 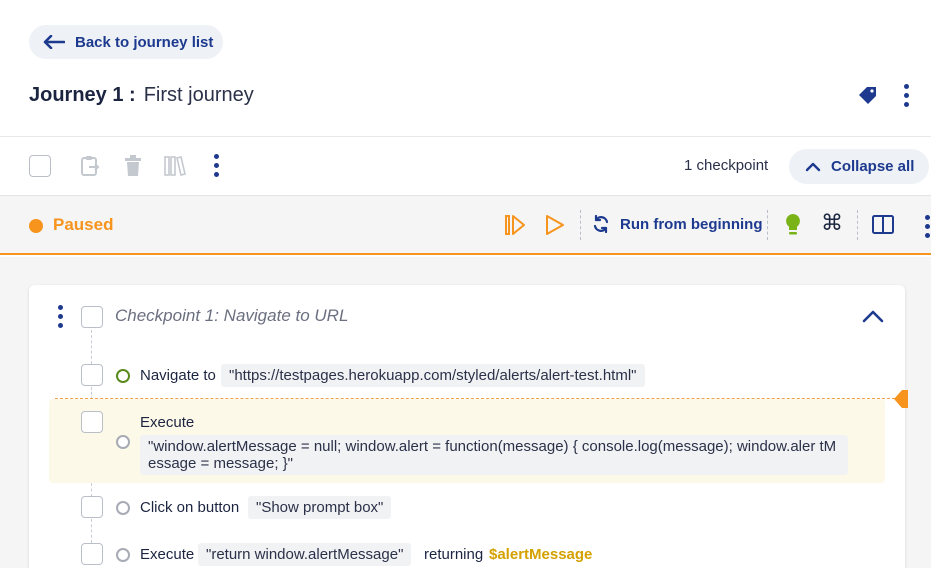 I want to click on paste-icon, so click(x=90, y=166).